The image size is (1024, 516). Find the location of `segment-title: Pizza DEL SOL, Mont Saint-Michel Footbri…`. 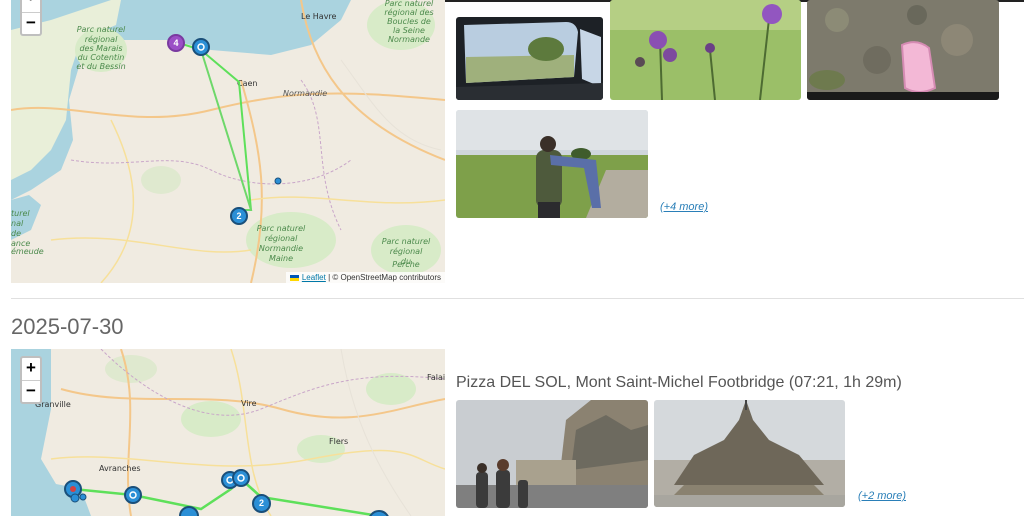

segment-title: Pizza DEL SOL, Mont Saint-Michel Footbri… is located at coordinates (679, 382).